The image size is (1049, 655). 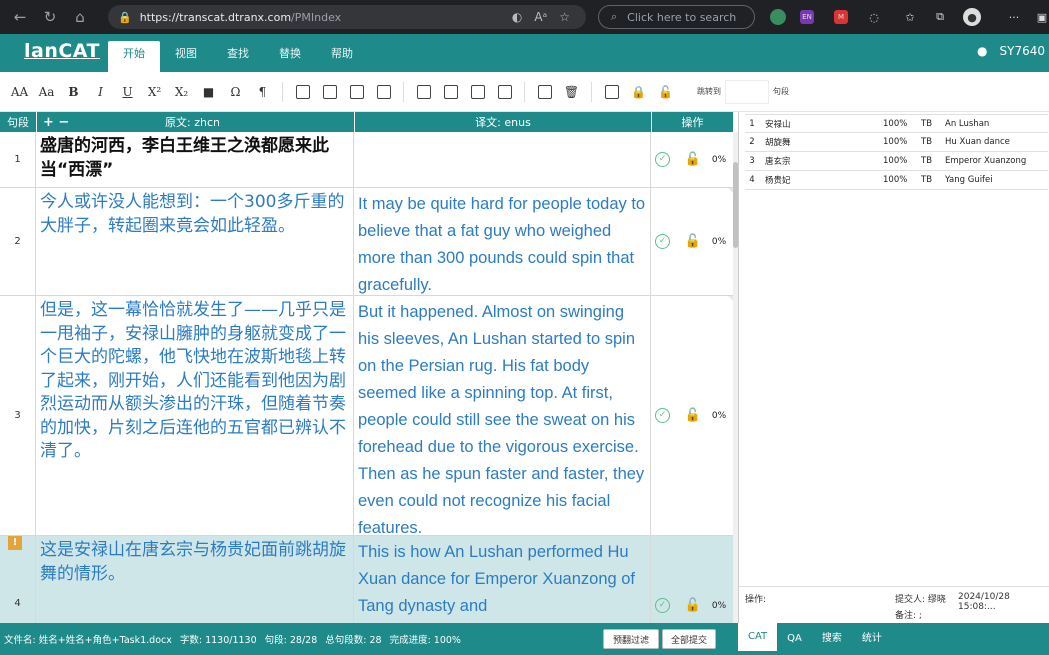 I want to click on more-icon: ···, so click(x=1014, y=17).